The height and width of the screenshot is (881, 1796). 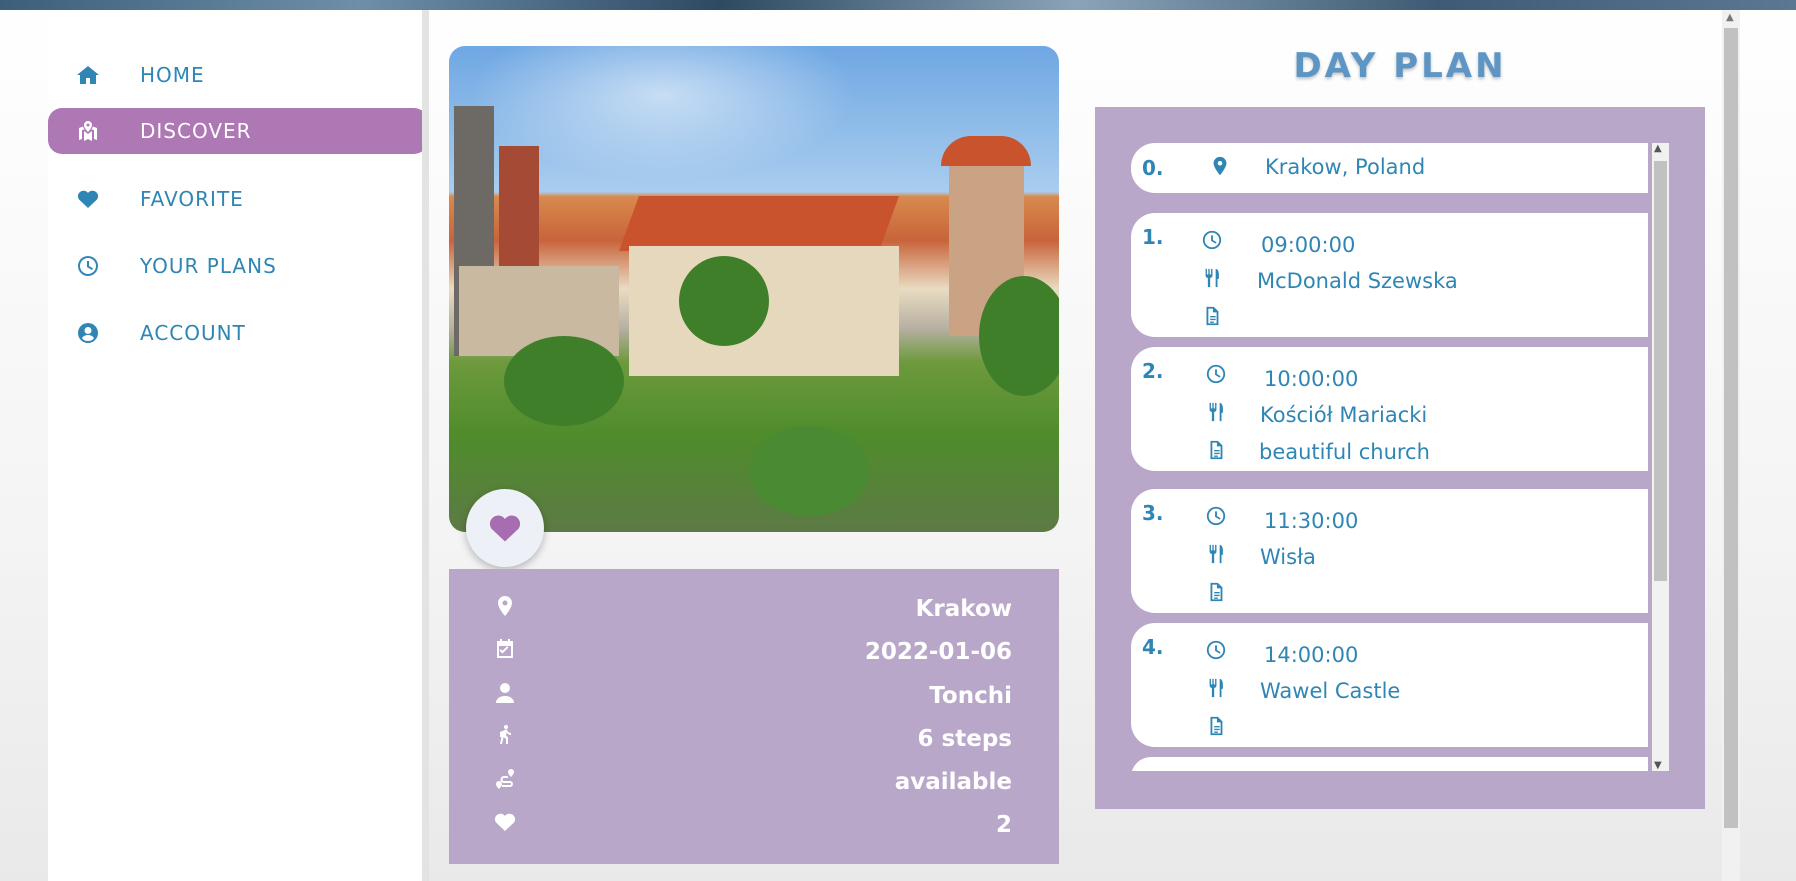 I want to click on availability-value: available, so click(x=953, y=782).